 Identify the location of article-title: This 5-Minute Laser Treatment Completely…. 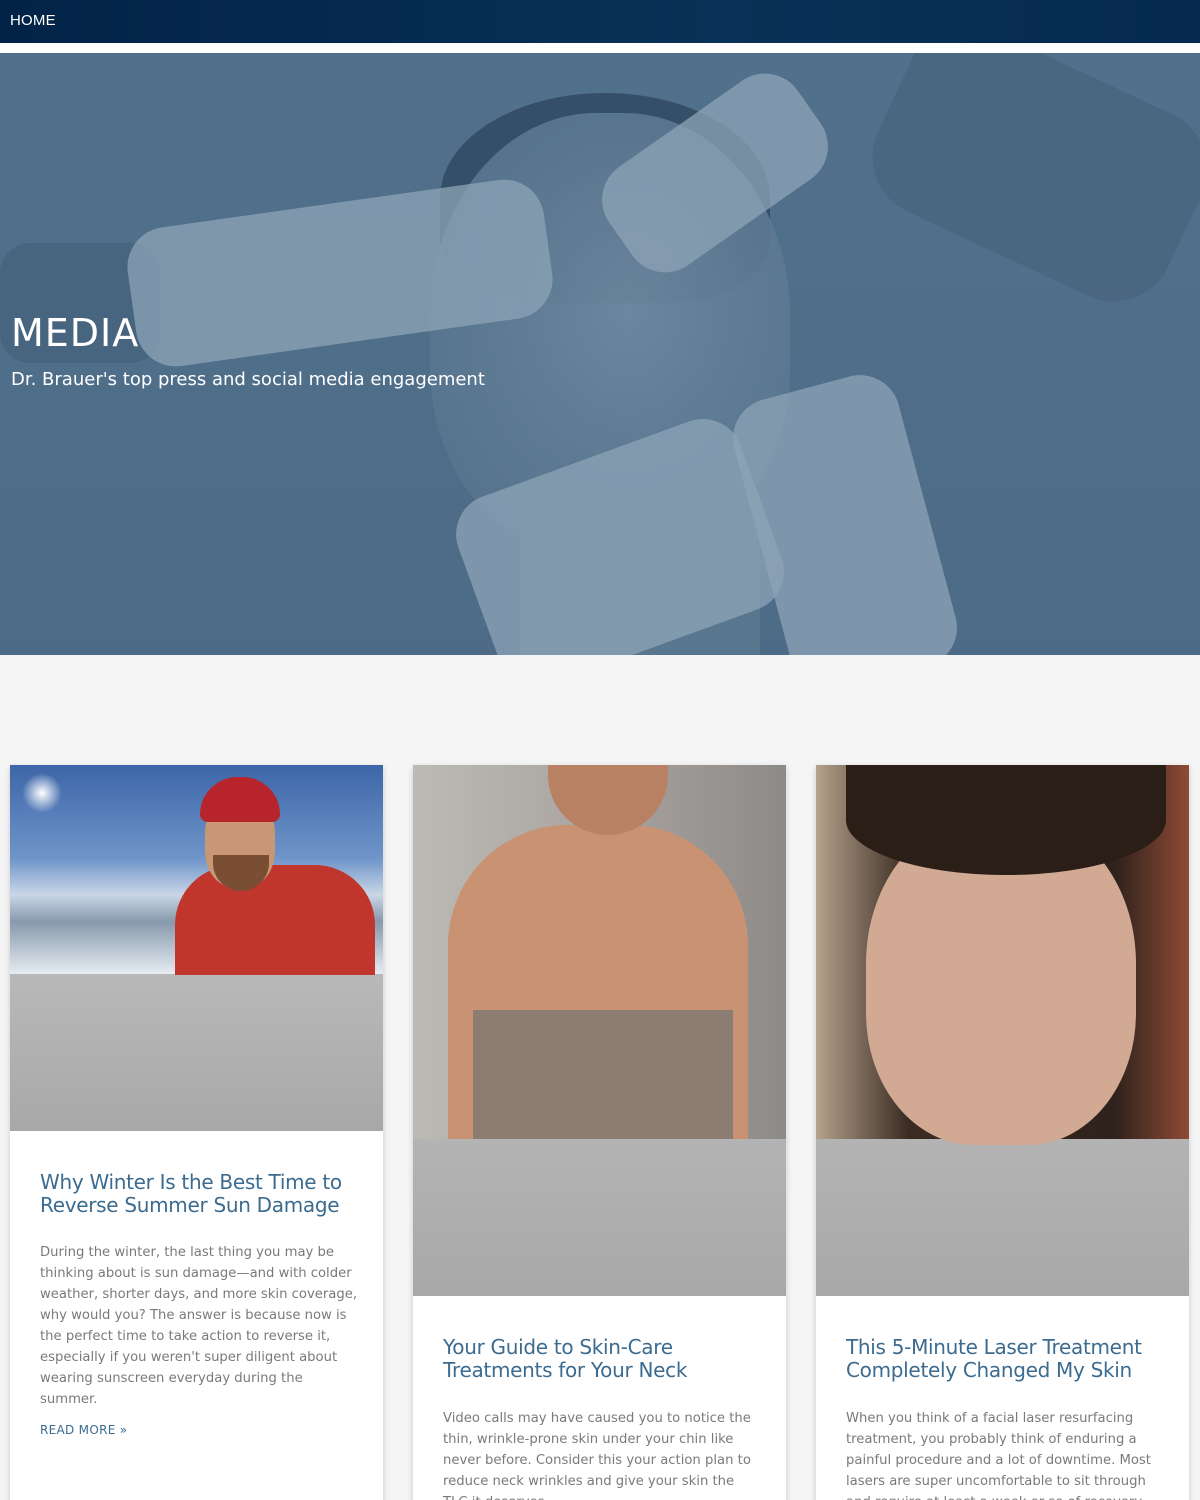
(1006, 1359).